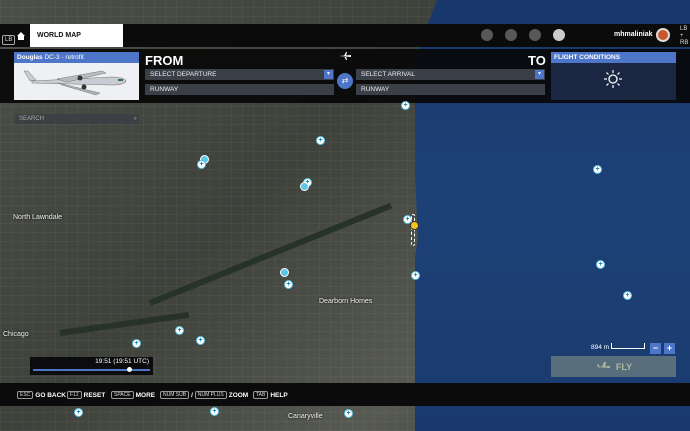  What do you see at coordinates (94, 395) in the screenshot?
I see `key-label: RESET` at bounding box center [94, 395].